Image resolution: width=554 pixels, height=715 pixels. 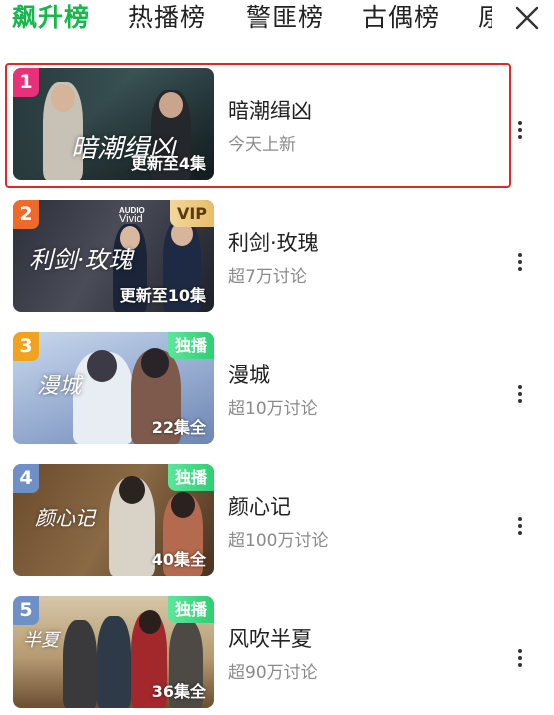 I want to click on update-status: 更新至10集, so click(x=162, y=295).